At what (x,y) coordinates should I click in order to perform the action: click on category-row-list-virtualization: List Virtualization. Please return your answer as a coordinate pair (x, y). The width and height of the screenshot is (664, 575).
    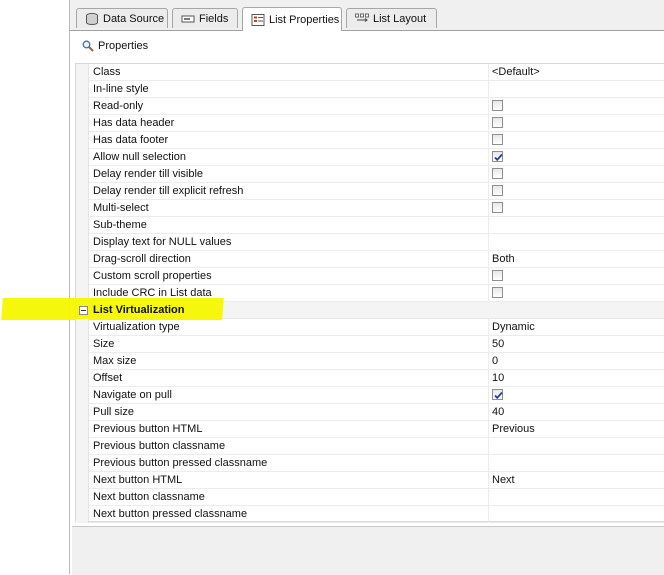
    Looking at the image, I should click on (332, 309).